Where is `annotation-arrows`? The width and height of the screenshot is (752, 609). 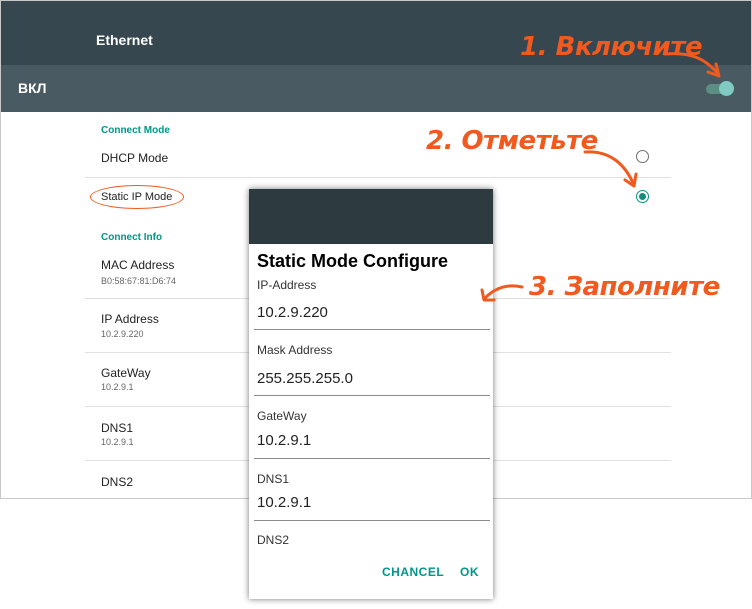 annotation-arrows is located at coordinates (600, 177).